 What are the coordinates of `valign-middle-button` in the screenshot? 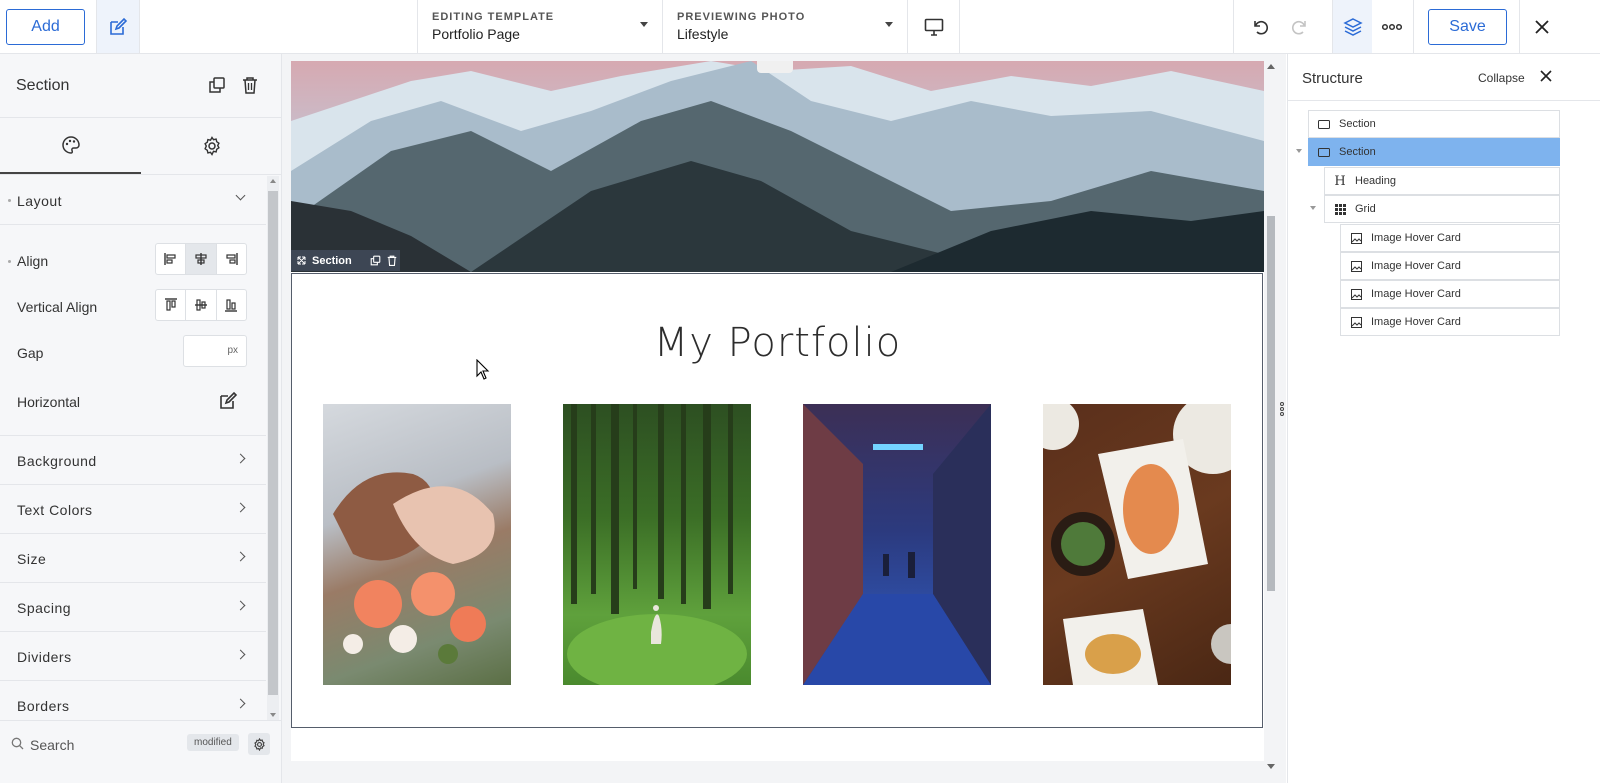 It's located at (201, 305).